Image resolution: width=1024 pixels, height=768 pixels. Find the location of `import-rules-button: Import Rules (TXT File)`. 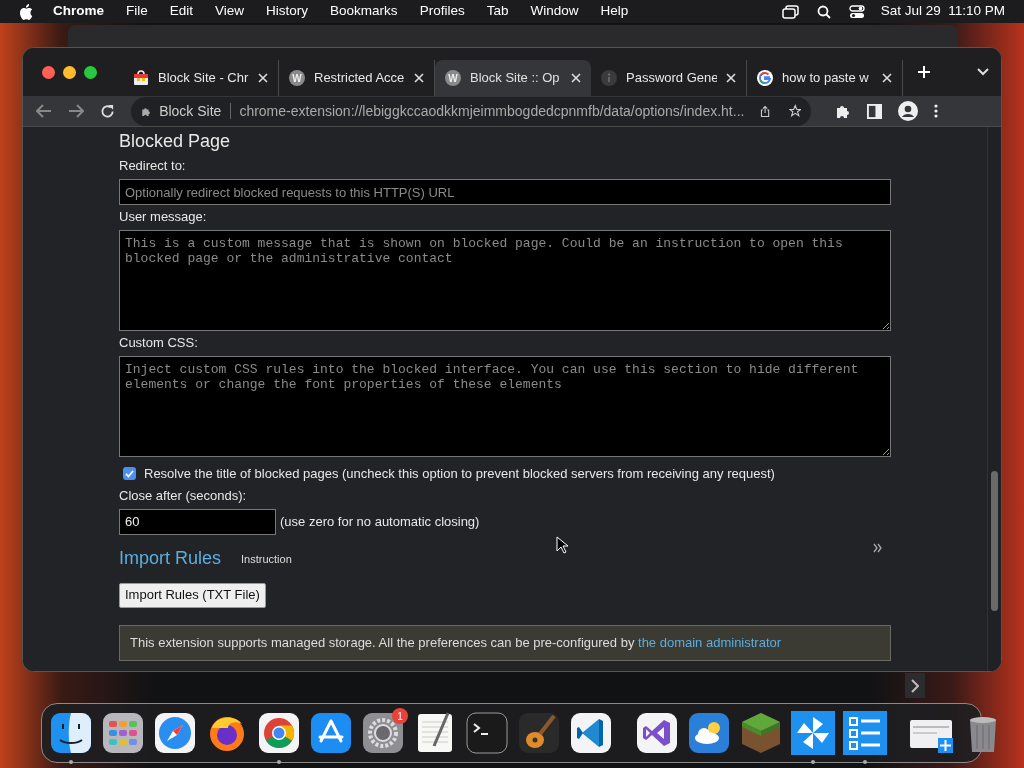

import-rules-button: Import Rules (TXT File) is located at coordinates (192, 595).